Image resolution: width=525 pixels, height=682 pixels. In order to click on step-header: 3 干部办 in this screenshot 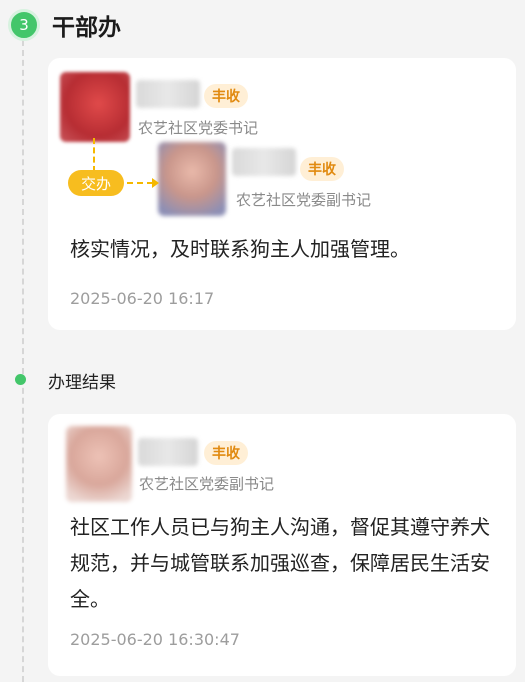, I will do `click(64, 25)`.